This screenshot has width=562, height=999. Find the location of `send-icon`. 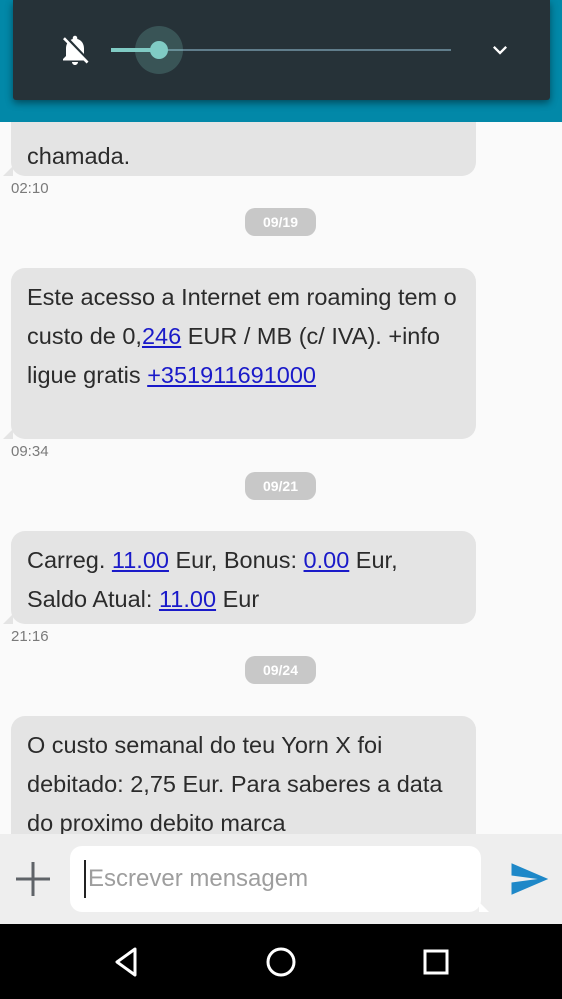

send-icon is located at coordinates (529, 879).